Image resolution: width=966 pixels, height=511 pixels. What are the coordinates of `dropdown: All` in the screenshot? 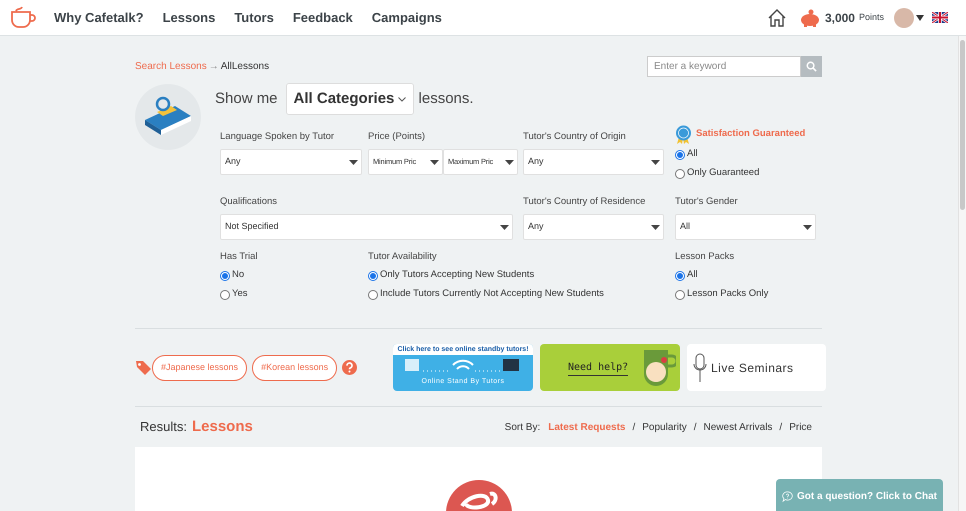 It's located at (745, 227).